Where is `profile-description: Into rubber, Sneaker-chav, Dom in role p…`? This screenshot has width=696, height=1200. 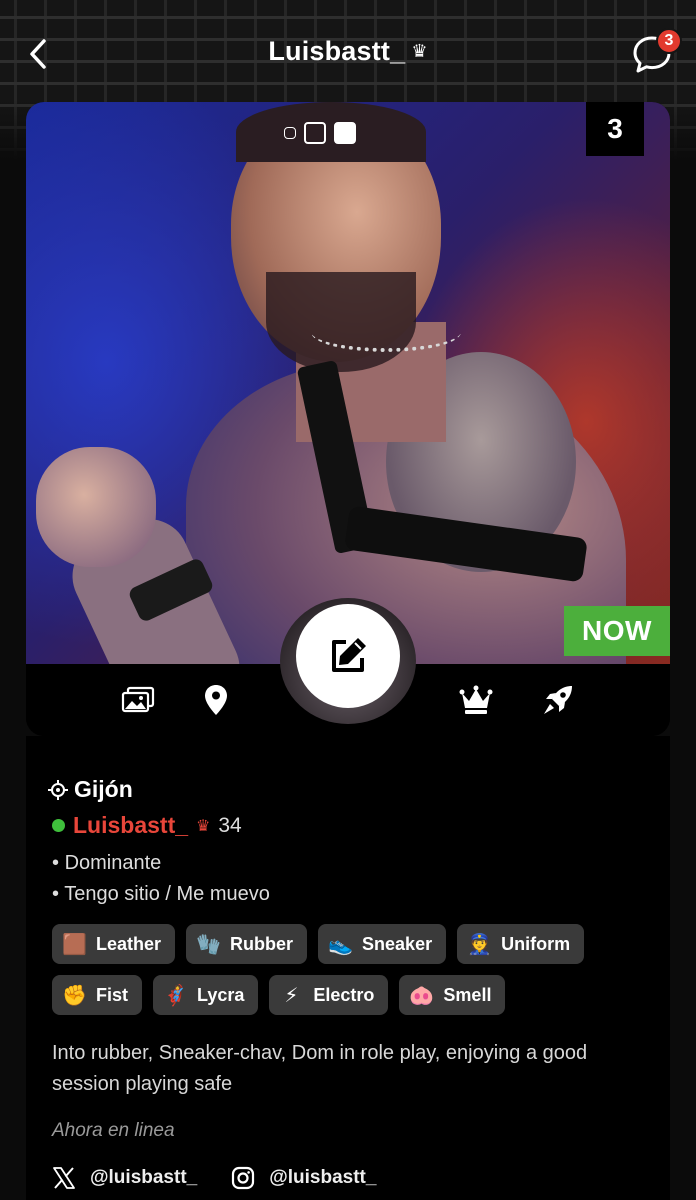 profile-description: Into rubber, Sneaker-chav, Dom in role p… is located at coordinates (320, 1068).